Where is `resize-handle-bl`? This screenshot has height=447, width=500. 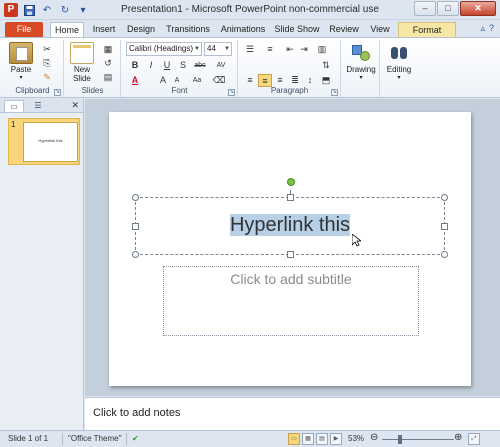 resize-handle-bl is located at coordinates (135, 254).